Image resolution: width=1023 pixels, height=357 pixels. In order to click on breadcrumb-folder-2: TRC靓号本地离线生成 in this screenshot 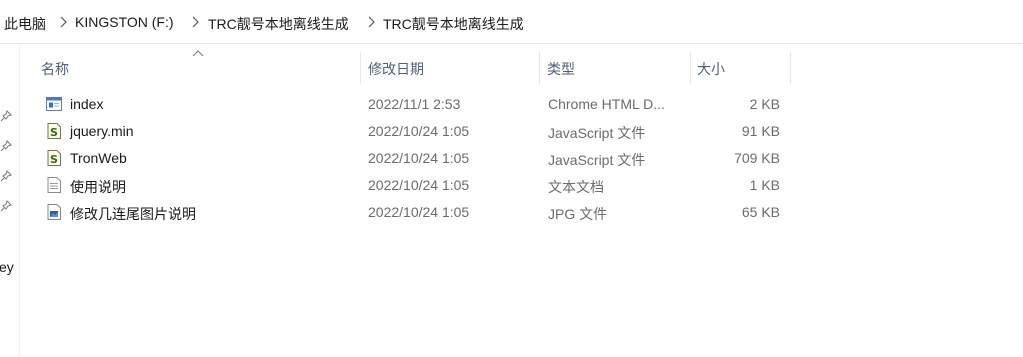, I will do `click(453, 24)`.